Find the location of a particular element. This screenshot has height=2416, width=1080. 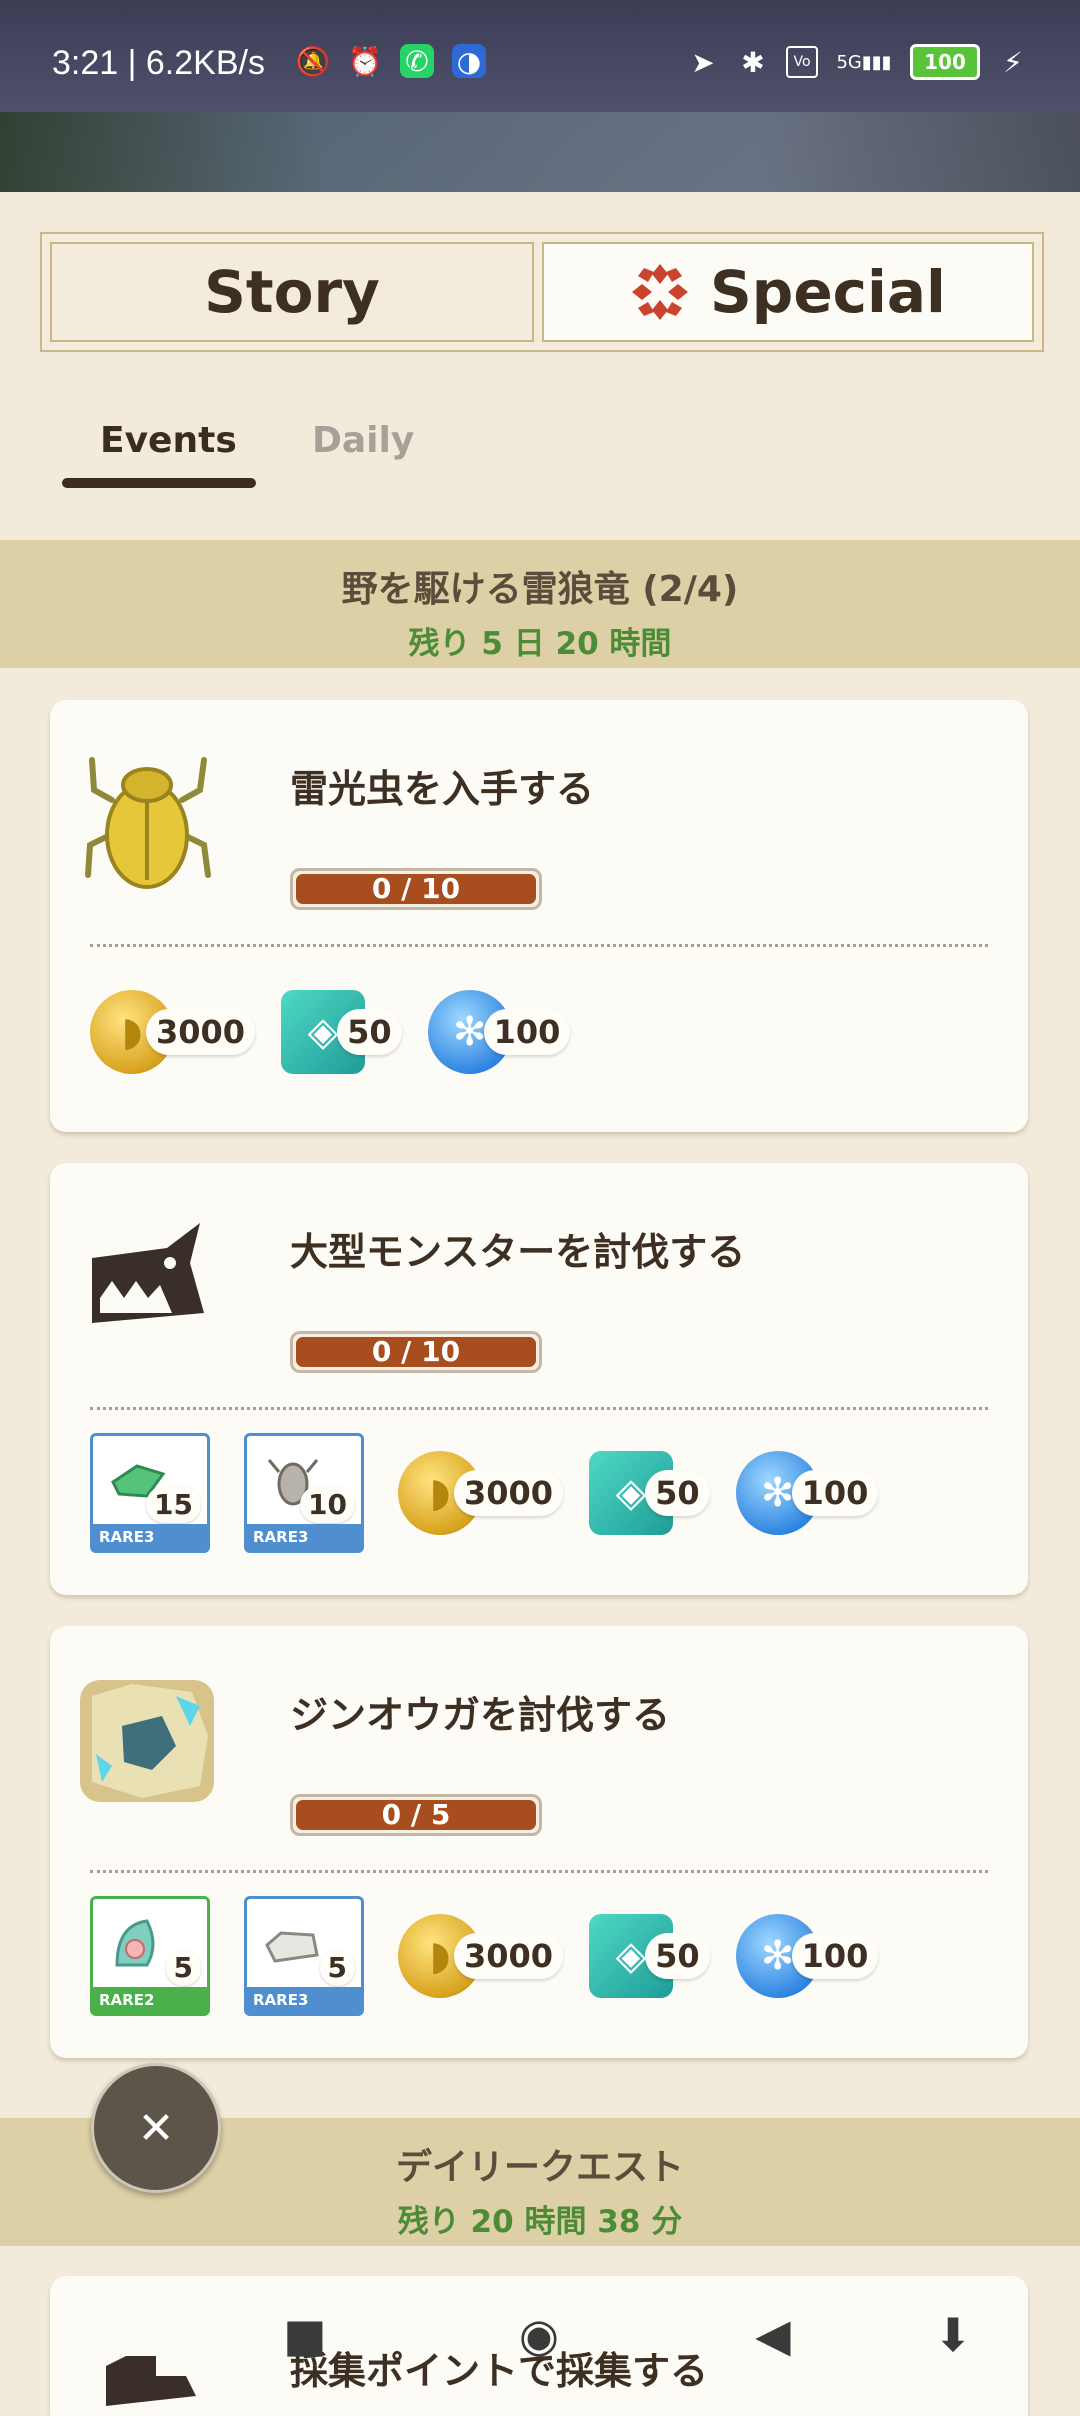

reward-item: 5 RARE3 is located at coordinates (304, 1956).